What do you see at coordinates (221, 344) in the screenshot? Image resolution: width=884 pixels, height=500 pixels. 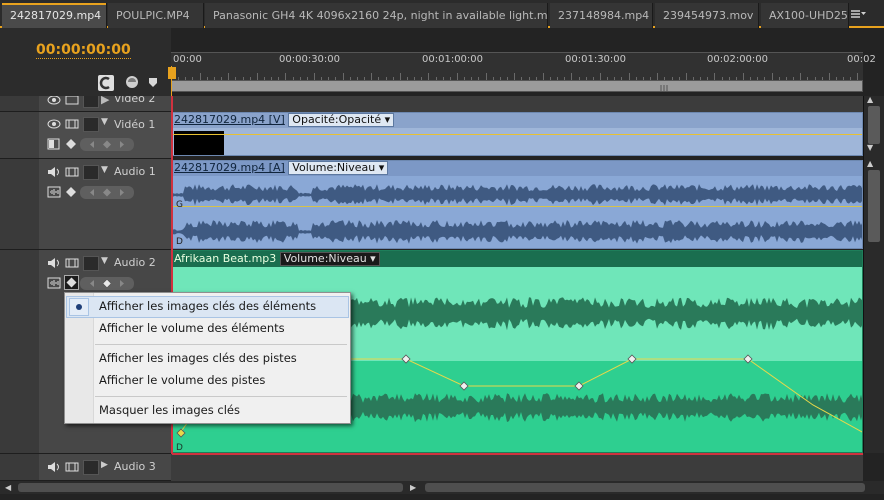 I see `menu-separator` at bounding box center [221, 344].